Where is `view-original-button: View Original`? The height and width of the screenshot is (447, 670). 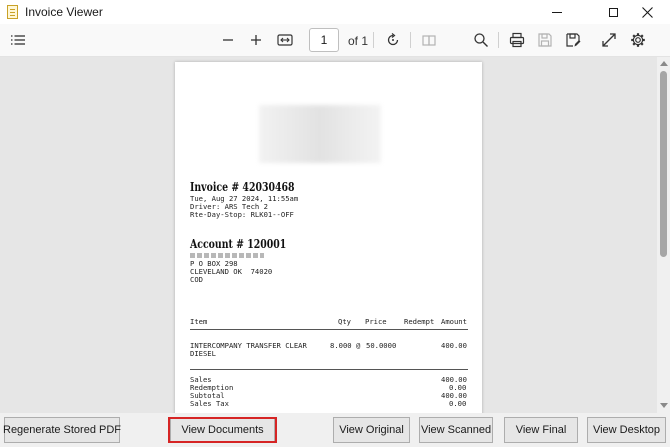 view-original-button: View Original is located at coordinates (371, 430).